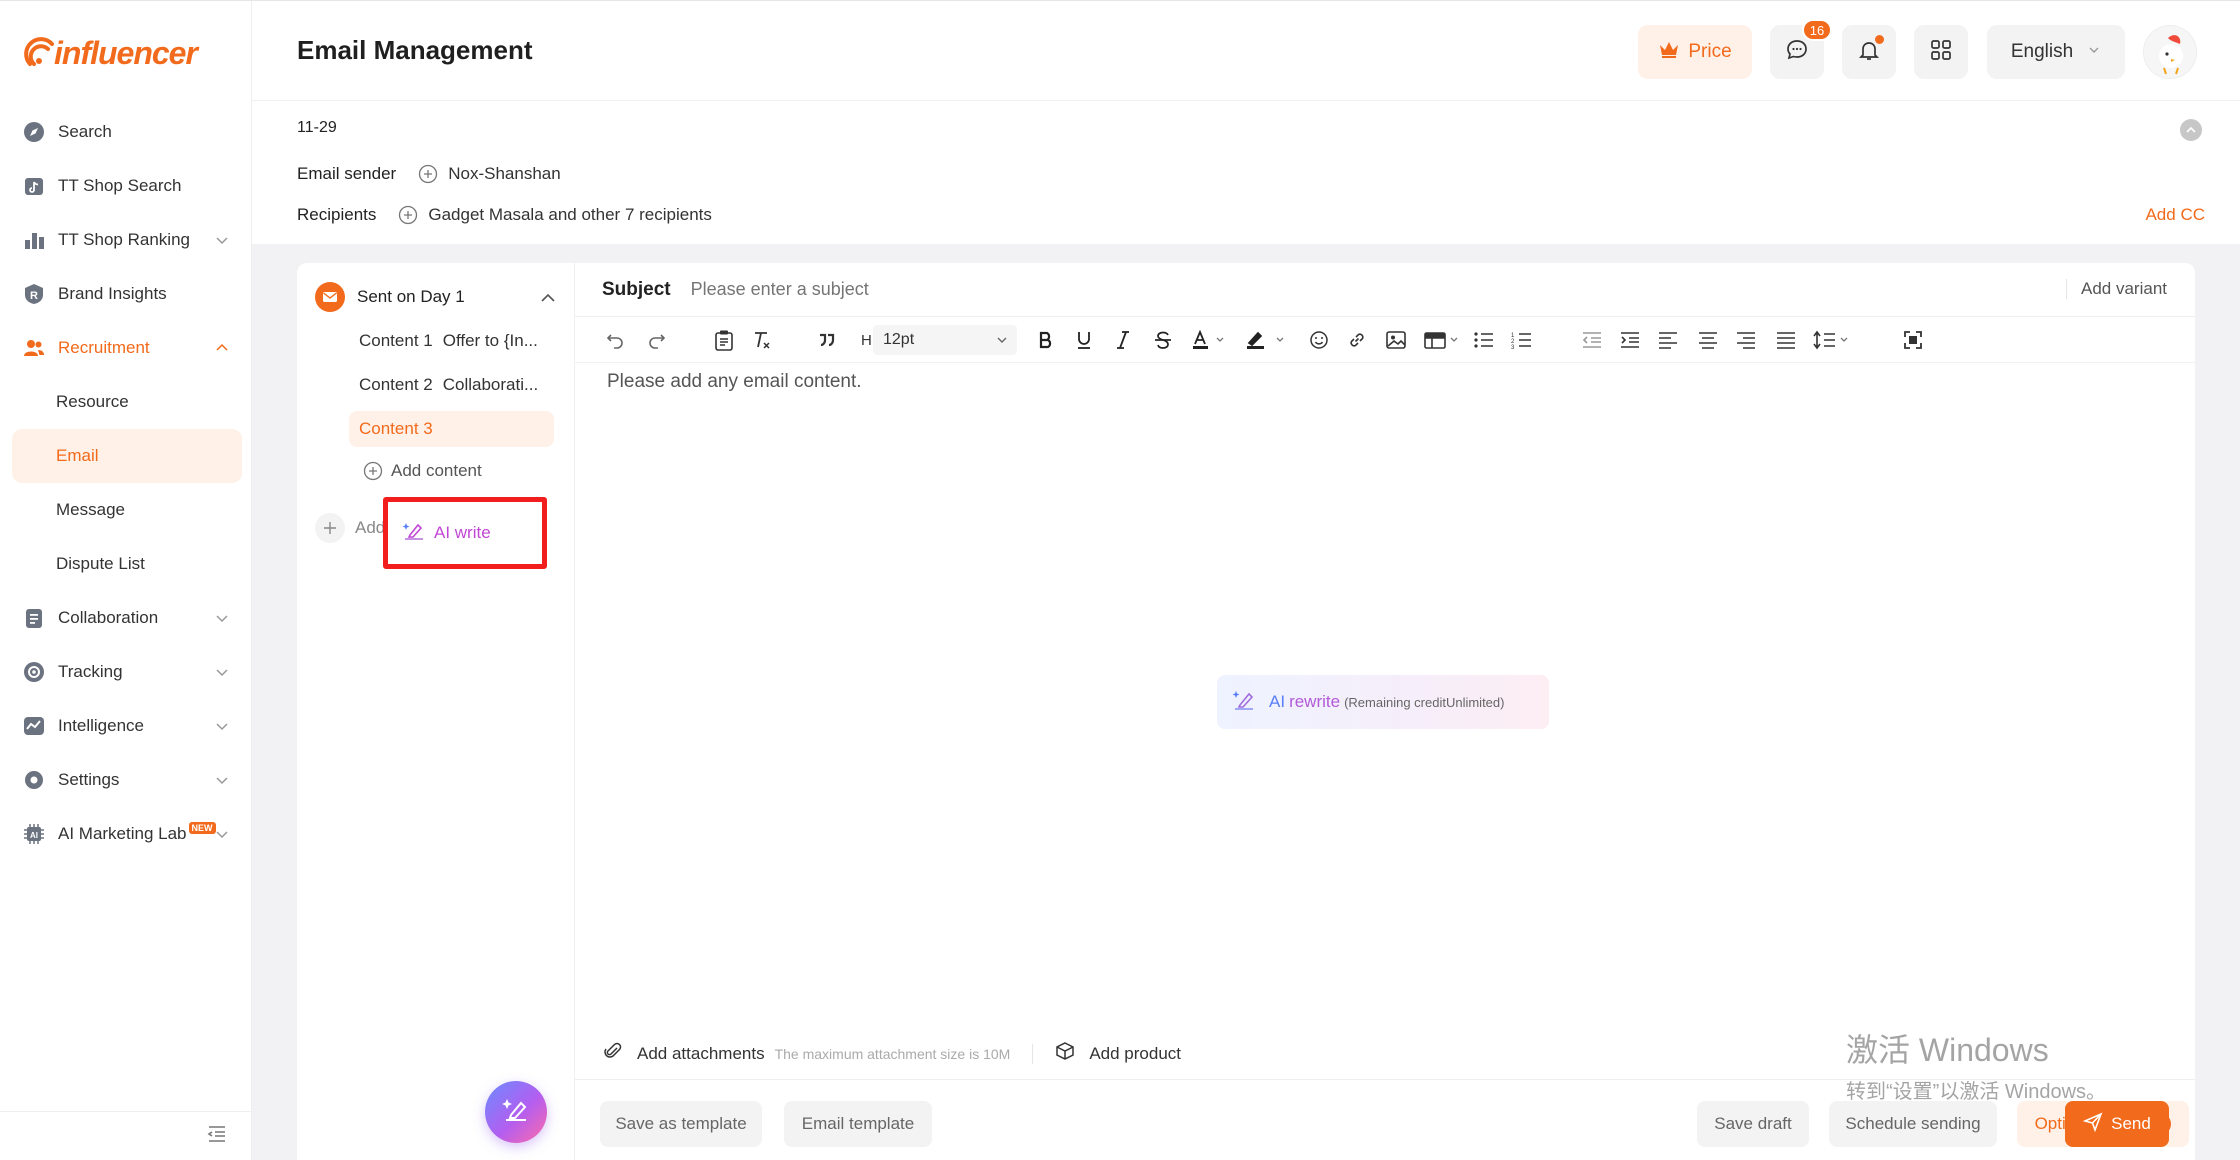 The width and height of the screenshot is (2240, 1160). What do you see at coordinates (516, 1112) in the screenshot?
I see `ai-assistant-fab` at bounding box center [516, 1112].